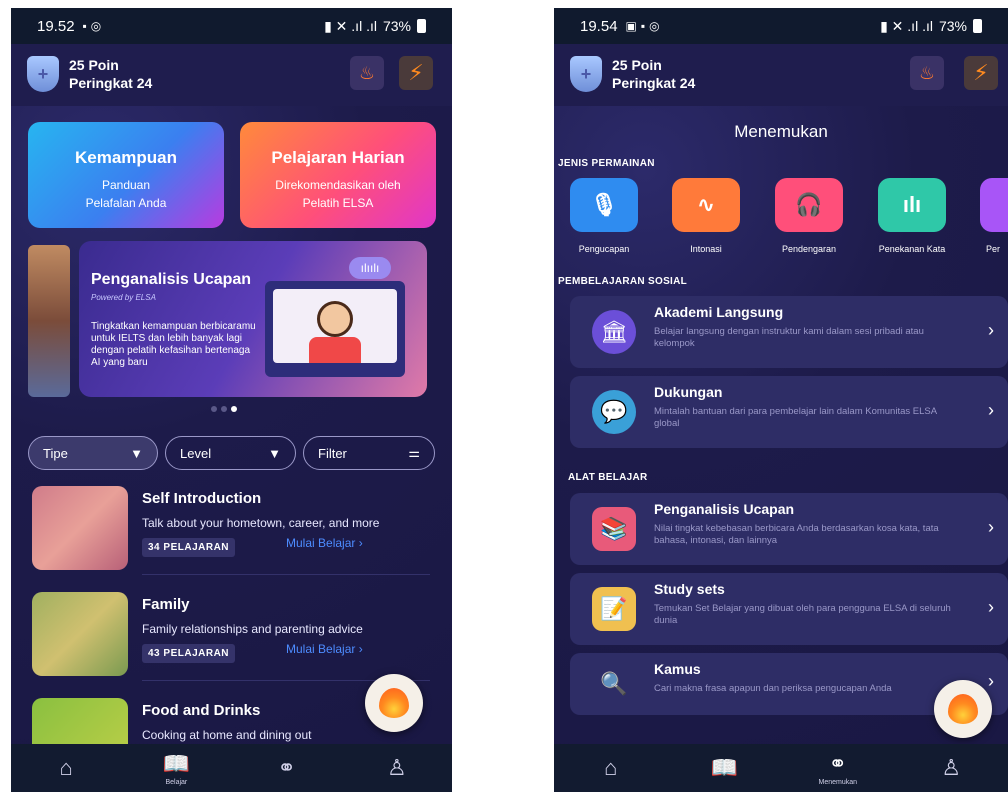 The image size is (1008, 800). Describe the element at coordinates (55, 453) in the screenshot. I see `type-filter-label: Tipe` at that location.